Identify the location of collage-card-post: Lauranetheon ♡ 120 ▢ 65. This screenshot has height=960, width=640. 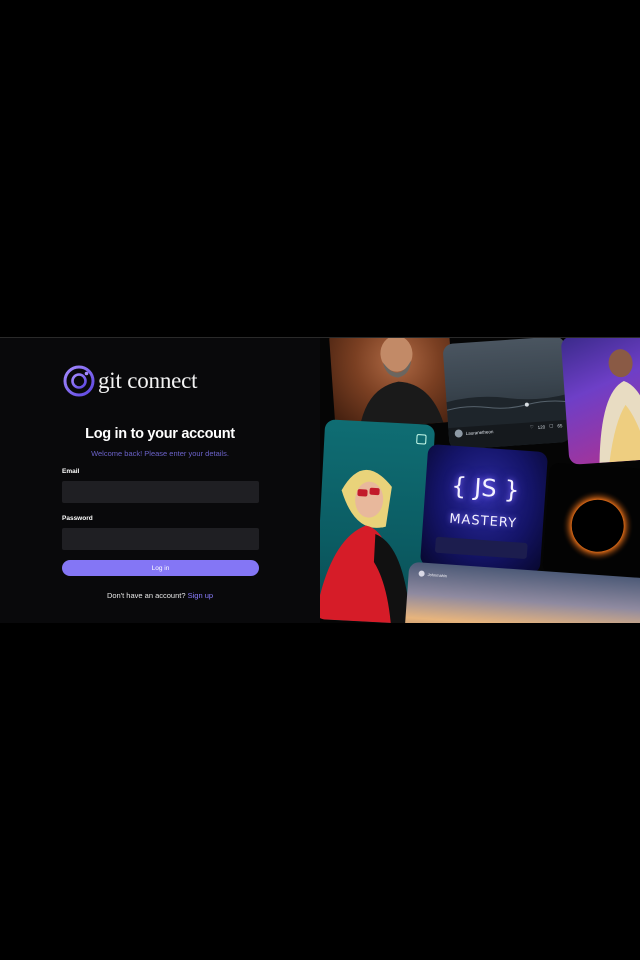
(507, 394).